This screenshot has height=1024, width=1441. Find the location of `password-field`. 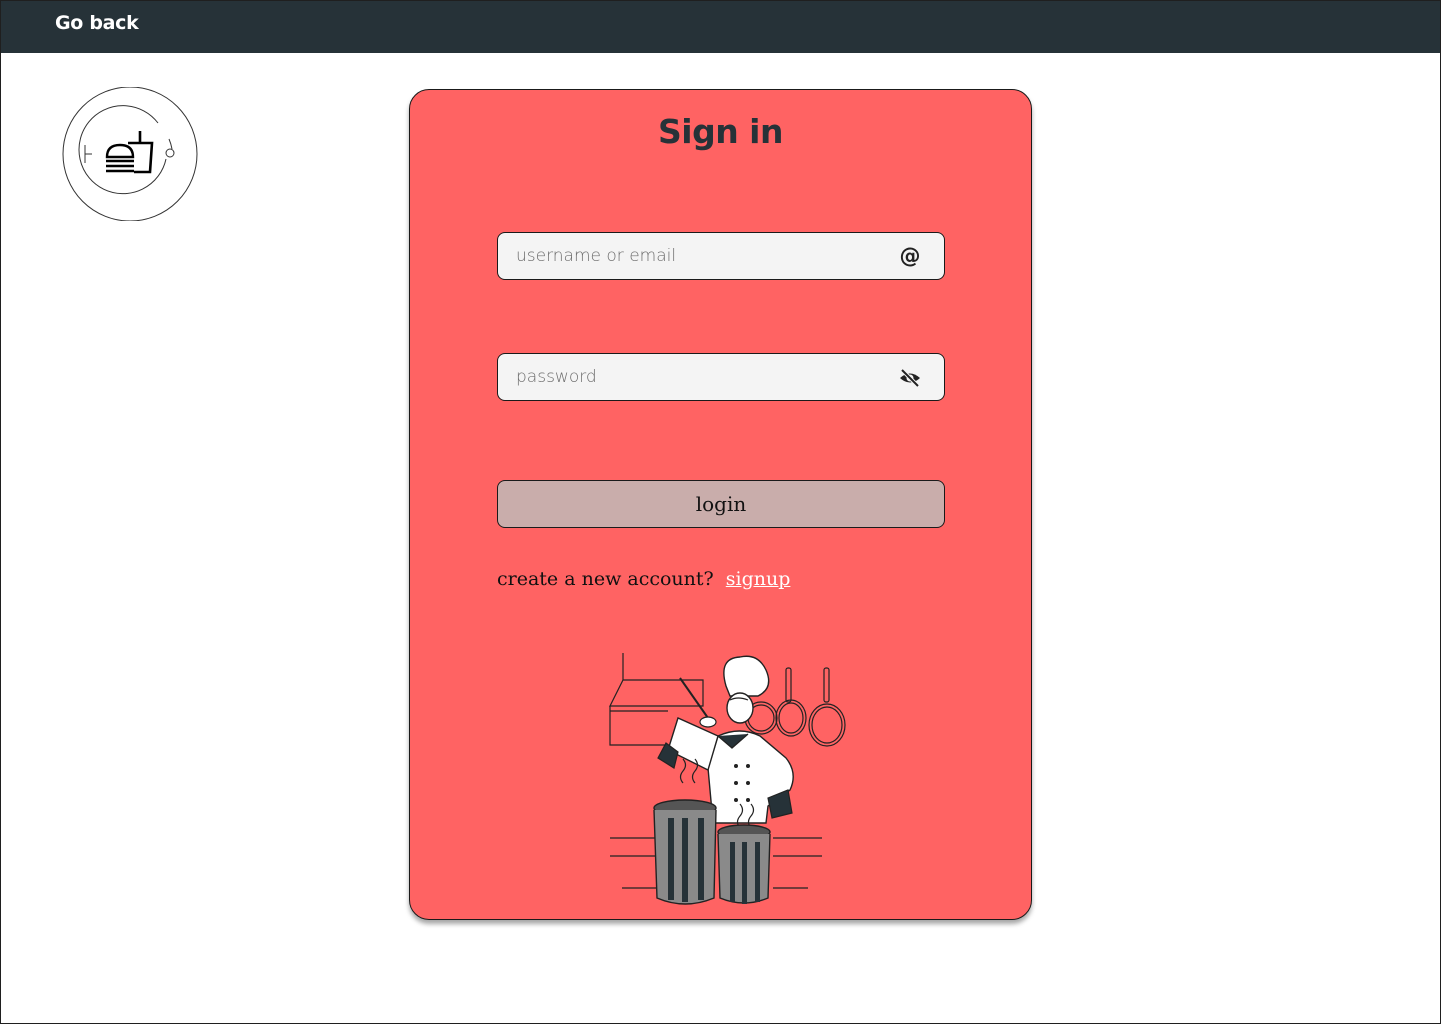

password-field is located at coordinates (721, 377).